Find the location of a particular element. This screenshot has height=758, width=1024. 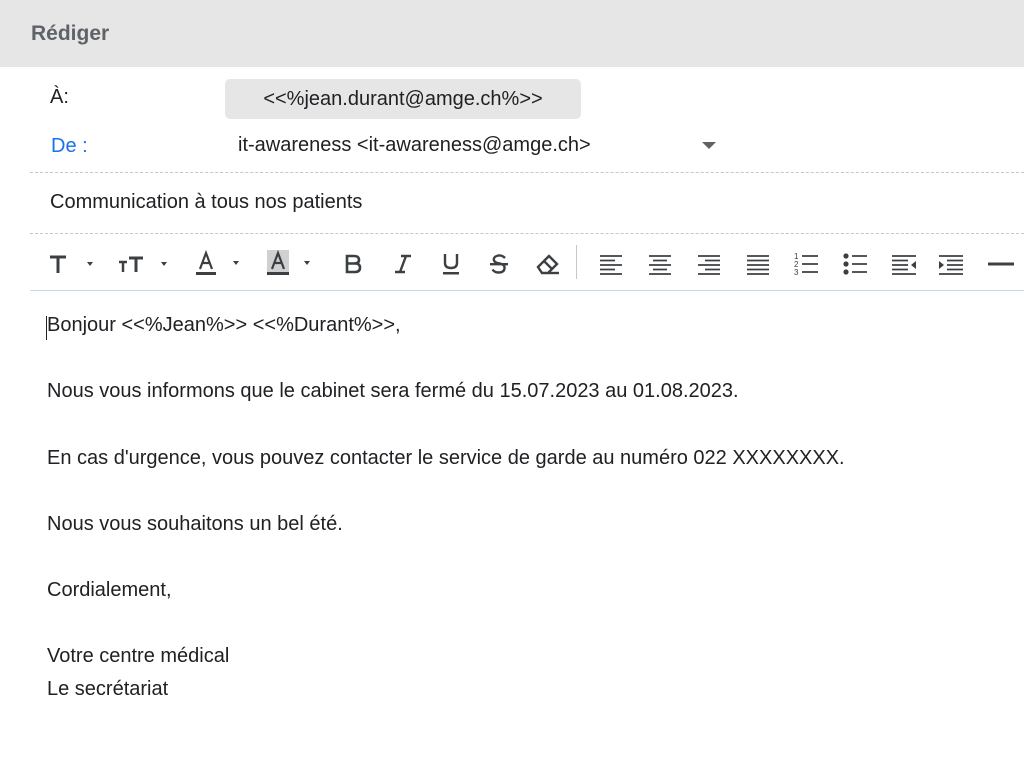

align-right-icon is located at coordinates (709, 264).